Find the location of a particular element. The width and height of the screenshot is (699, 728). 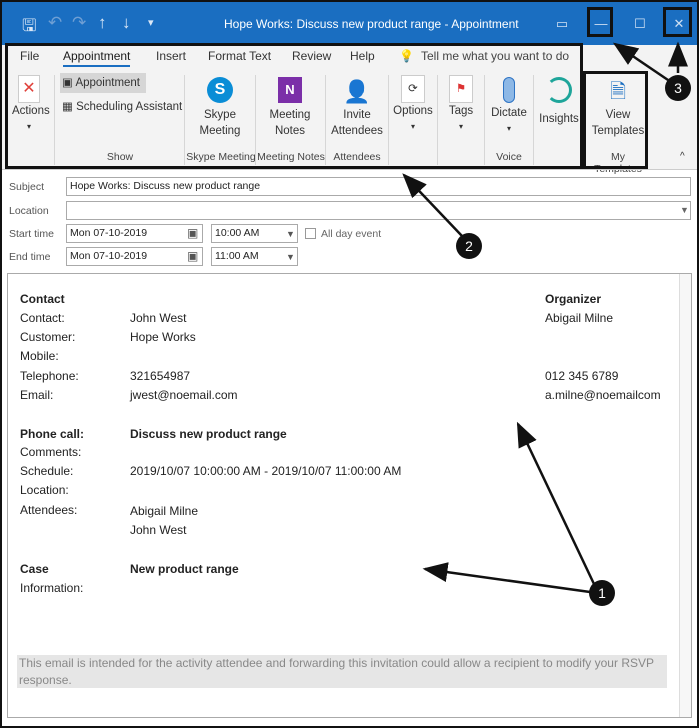

callout-number: 1 is located at coordinates (602, 593).